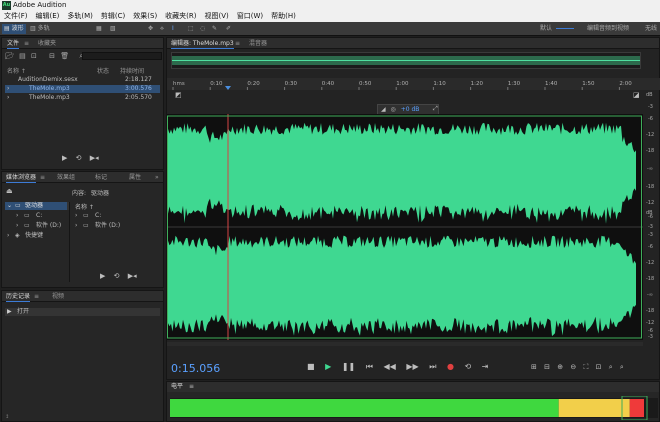 This screenshot has height=422, width=660. I want to click on history-item: ▶ 打开, so click(82, 312).